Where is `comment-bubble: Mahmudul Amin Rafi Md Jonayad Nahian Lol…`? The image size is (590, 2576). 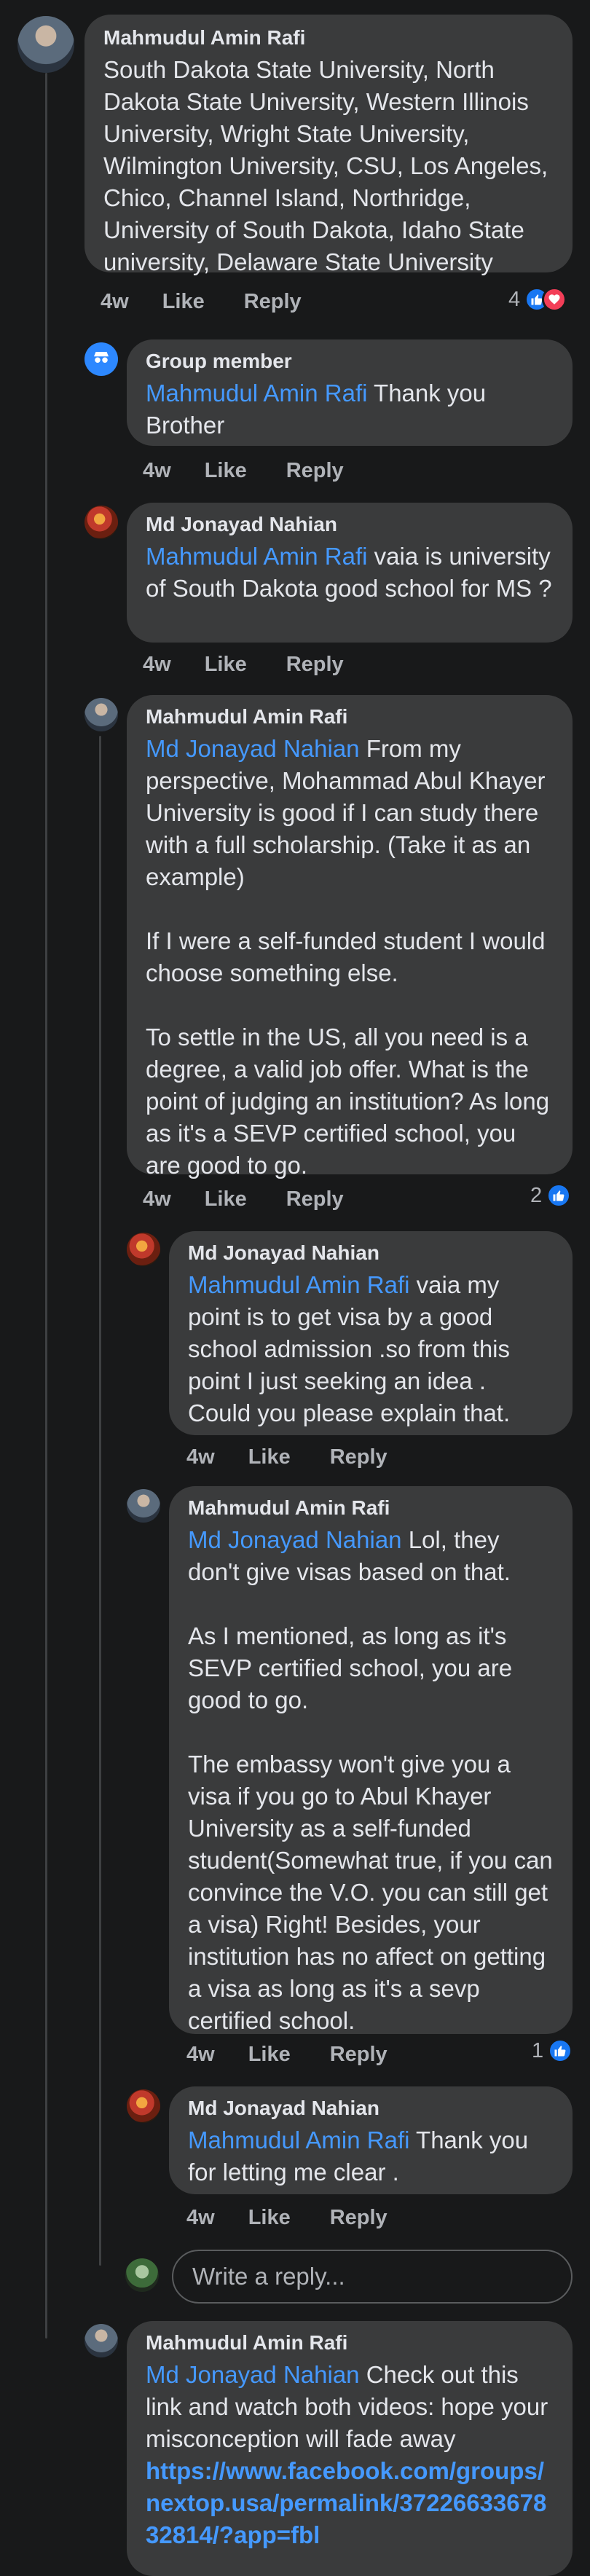 comment-bubble: Mahmudul Amin Rafi Md Jonayad Nahian Lol… is located at coordinates (371, 1760).